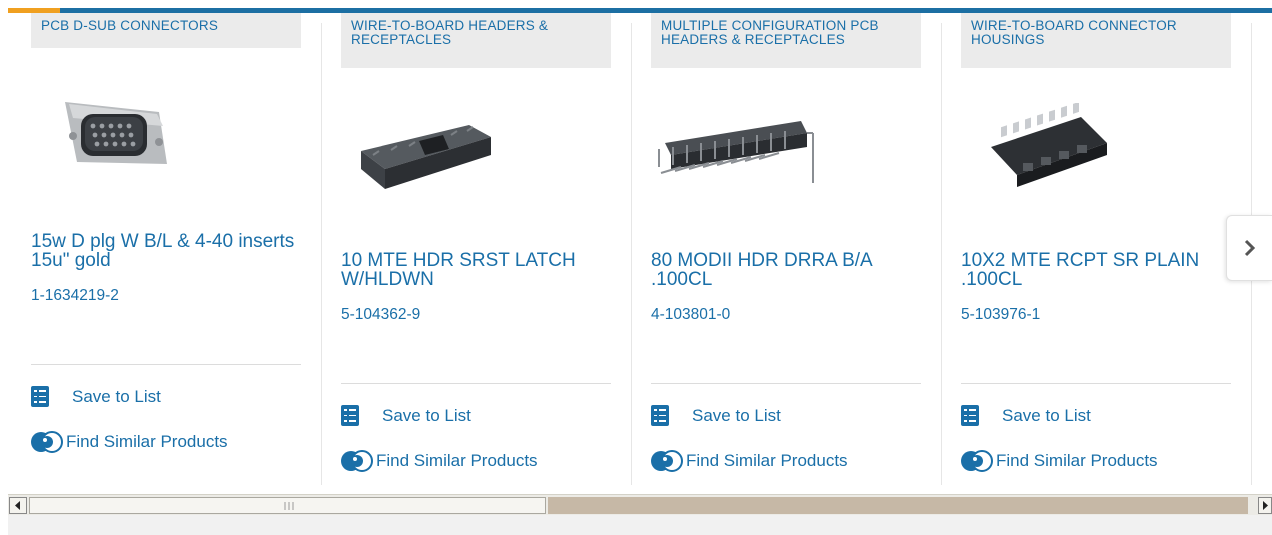 The image size is (1272, 535). What do you see at coordinates (786, 270) in the screenshot?
I see `product-title: 80 MODII HDR DRRA B/A .100CL` at bounding box center [786, 270].